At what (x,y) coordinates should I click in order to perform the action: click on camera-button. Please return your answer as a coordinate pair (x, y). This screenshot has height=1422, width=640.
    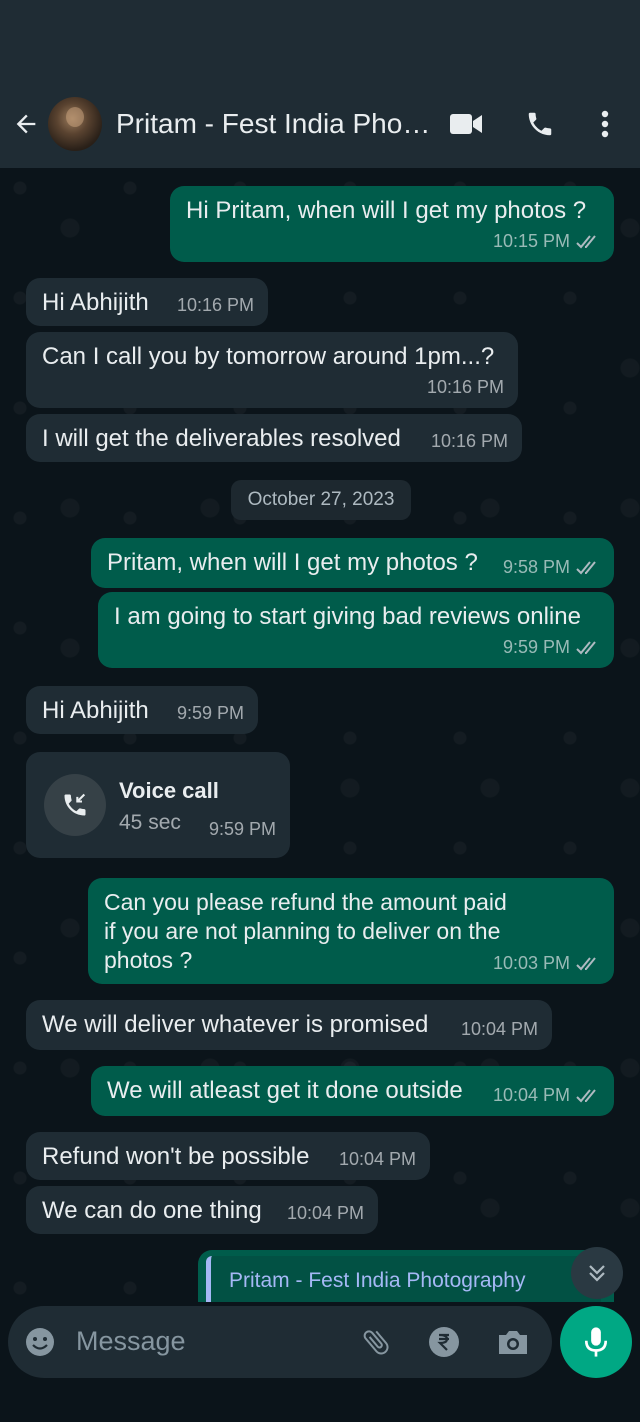
    Looking at the image, I should click on (513, 1344).